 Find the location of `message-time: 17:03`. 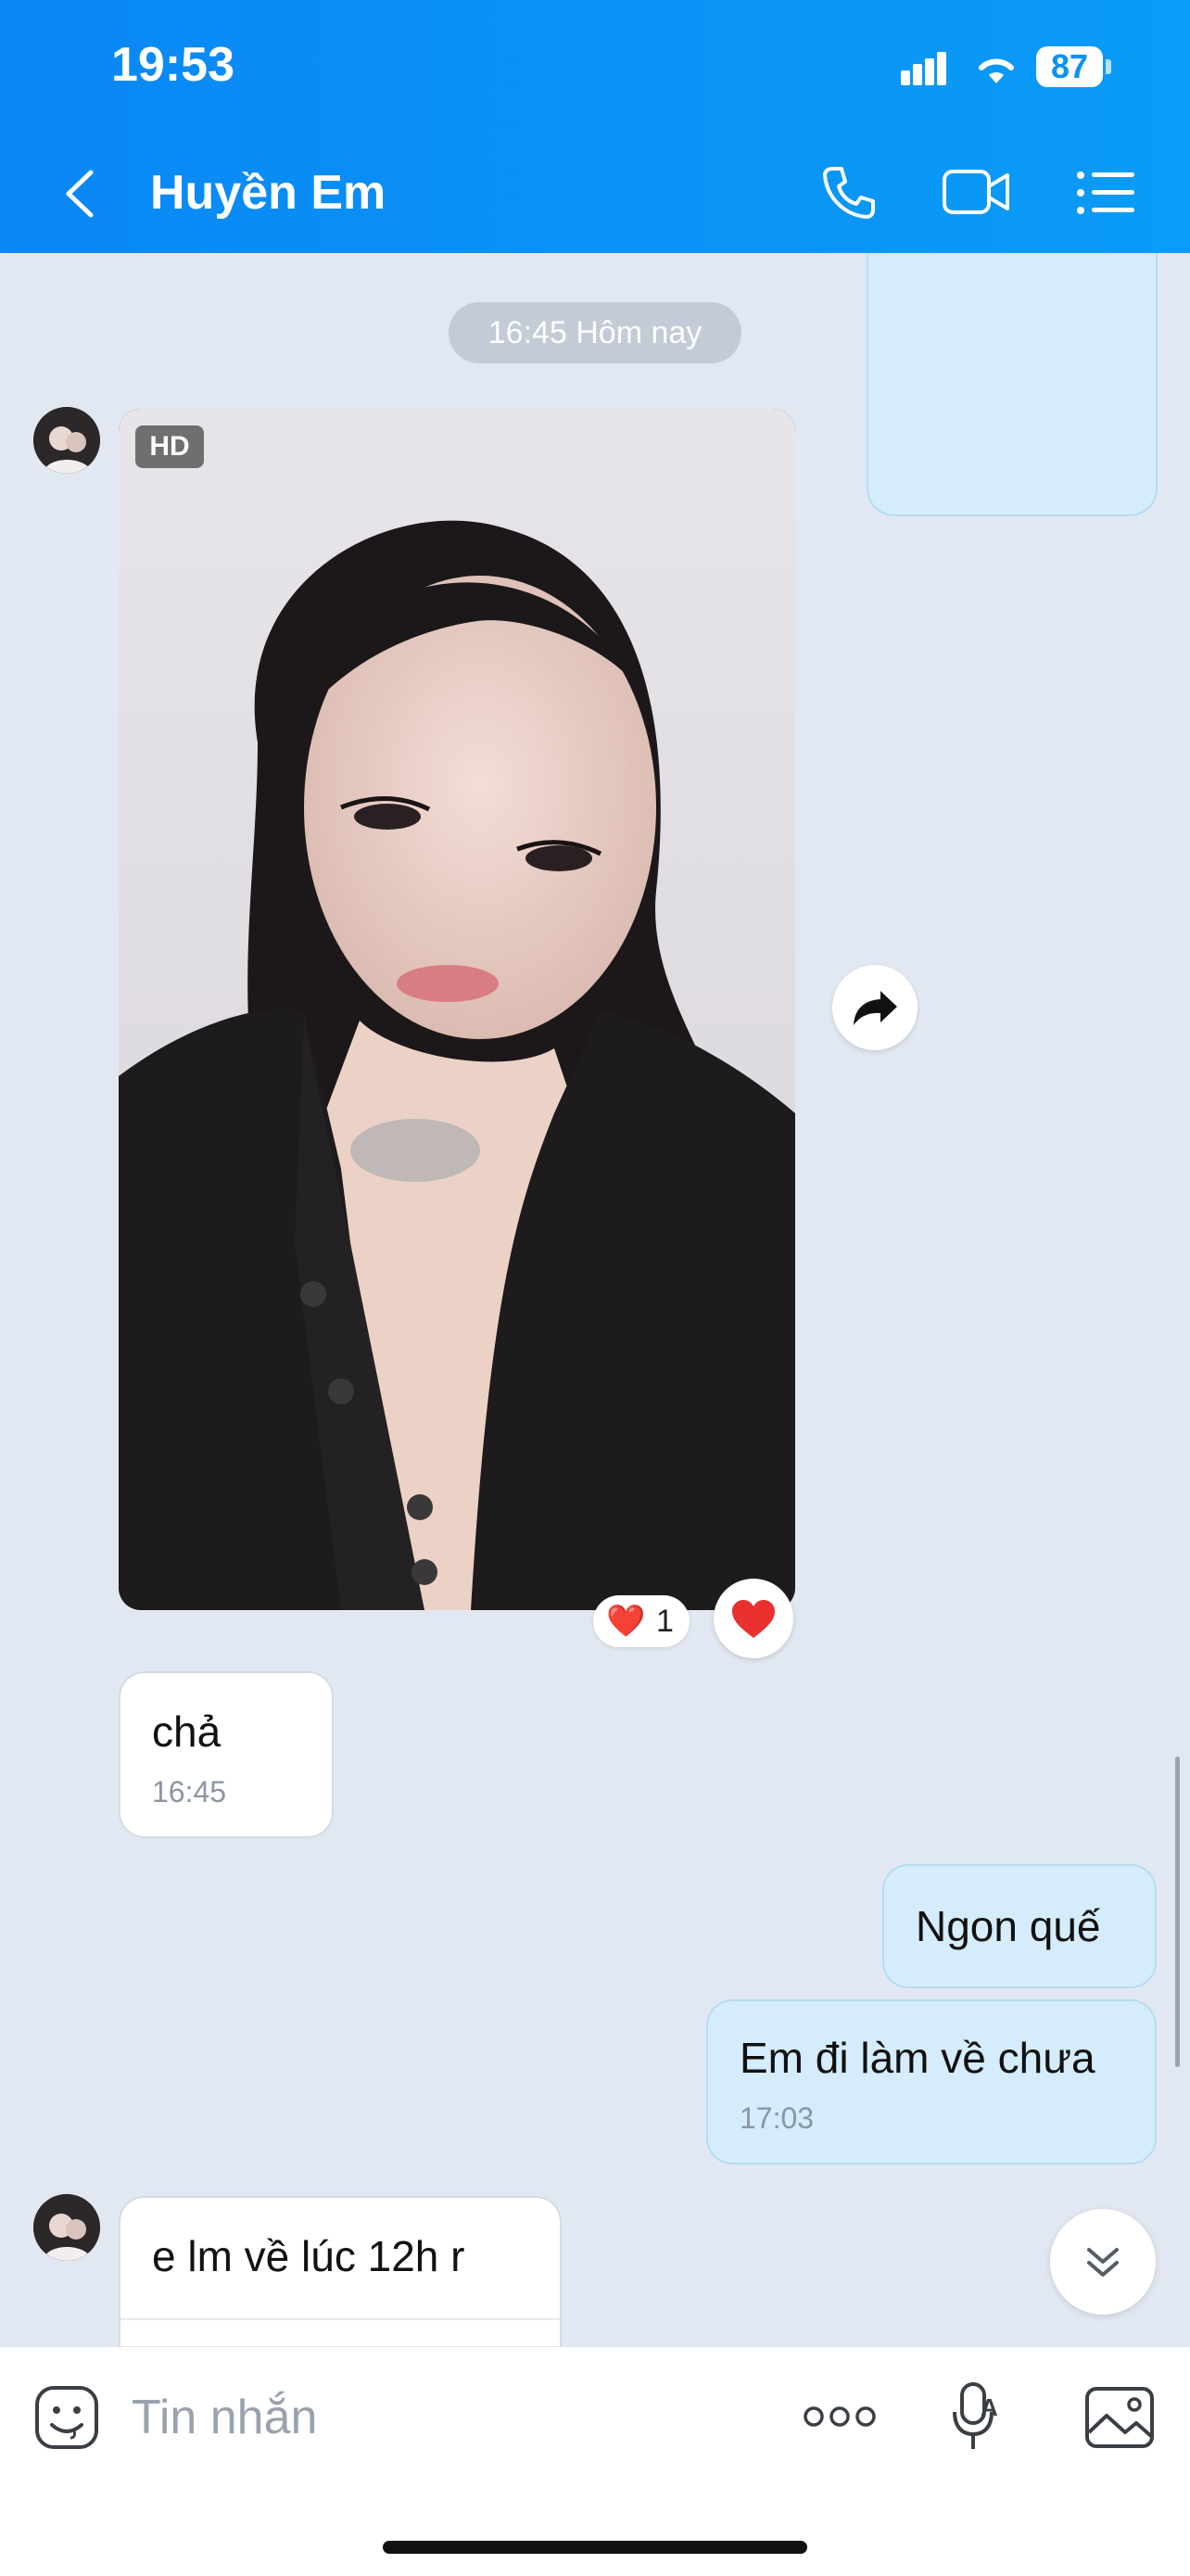

message-time: 17:03 is located at coordinates (777, 2118).